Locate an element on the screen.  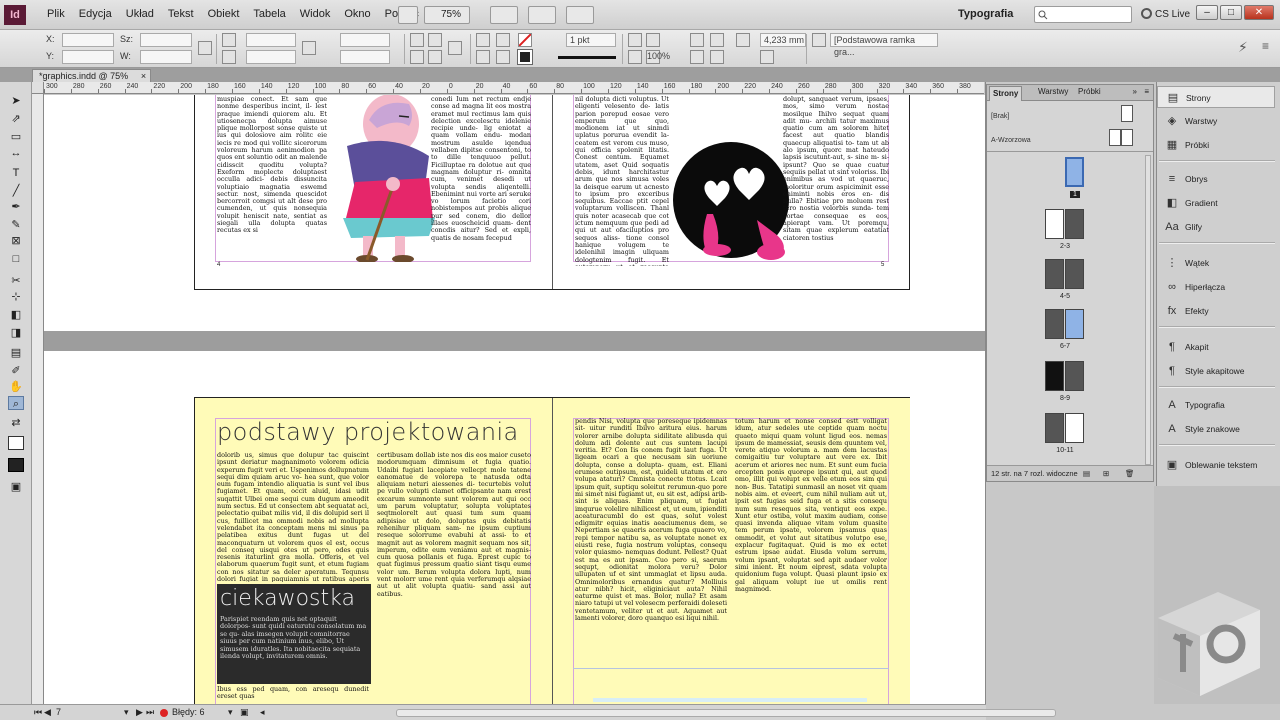
arrange-documents-button is located at coordinates (580, 15).